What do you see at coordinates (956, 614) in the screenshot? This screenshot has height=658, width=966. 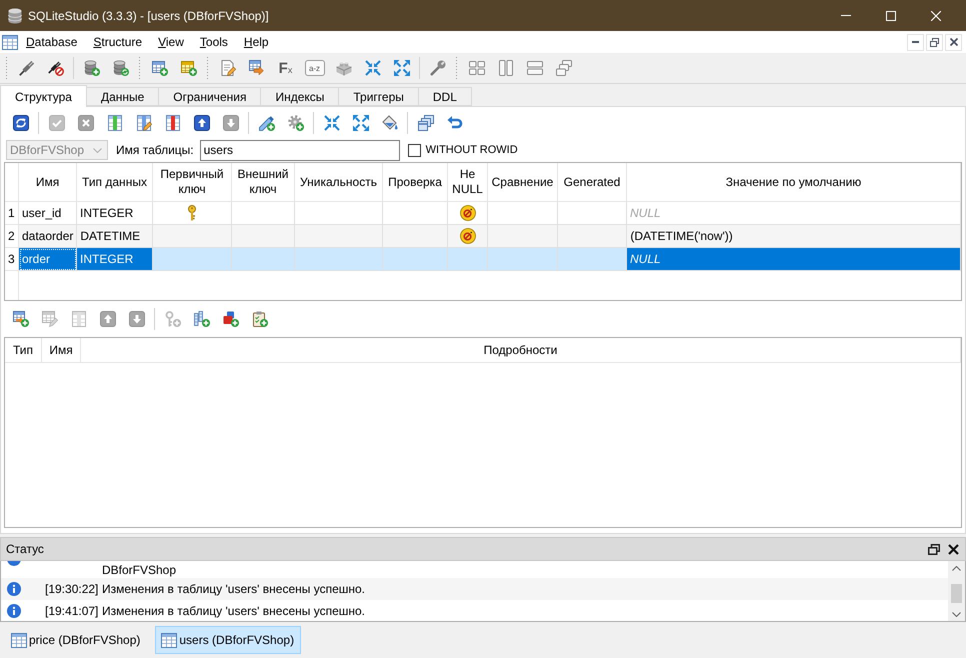 I see `scroll-down-icon` at bounding box center [956, 614].